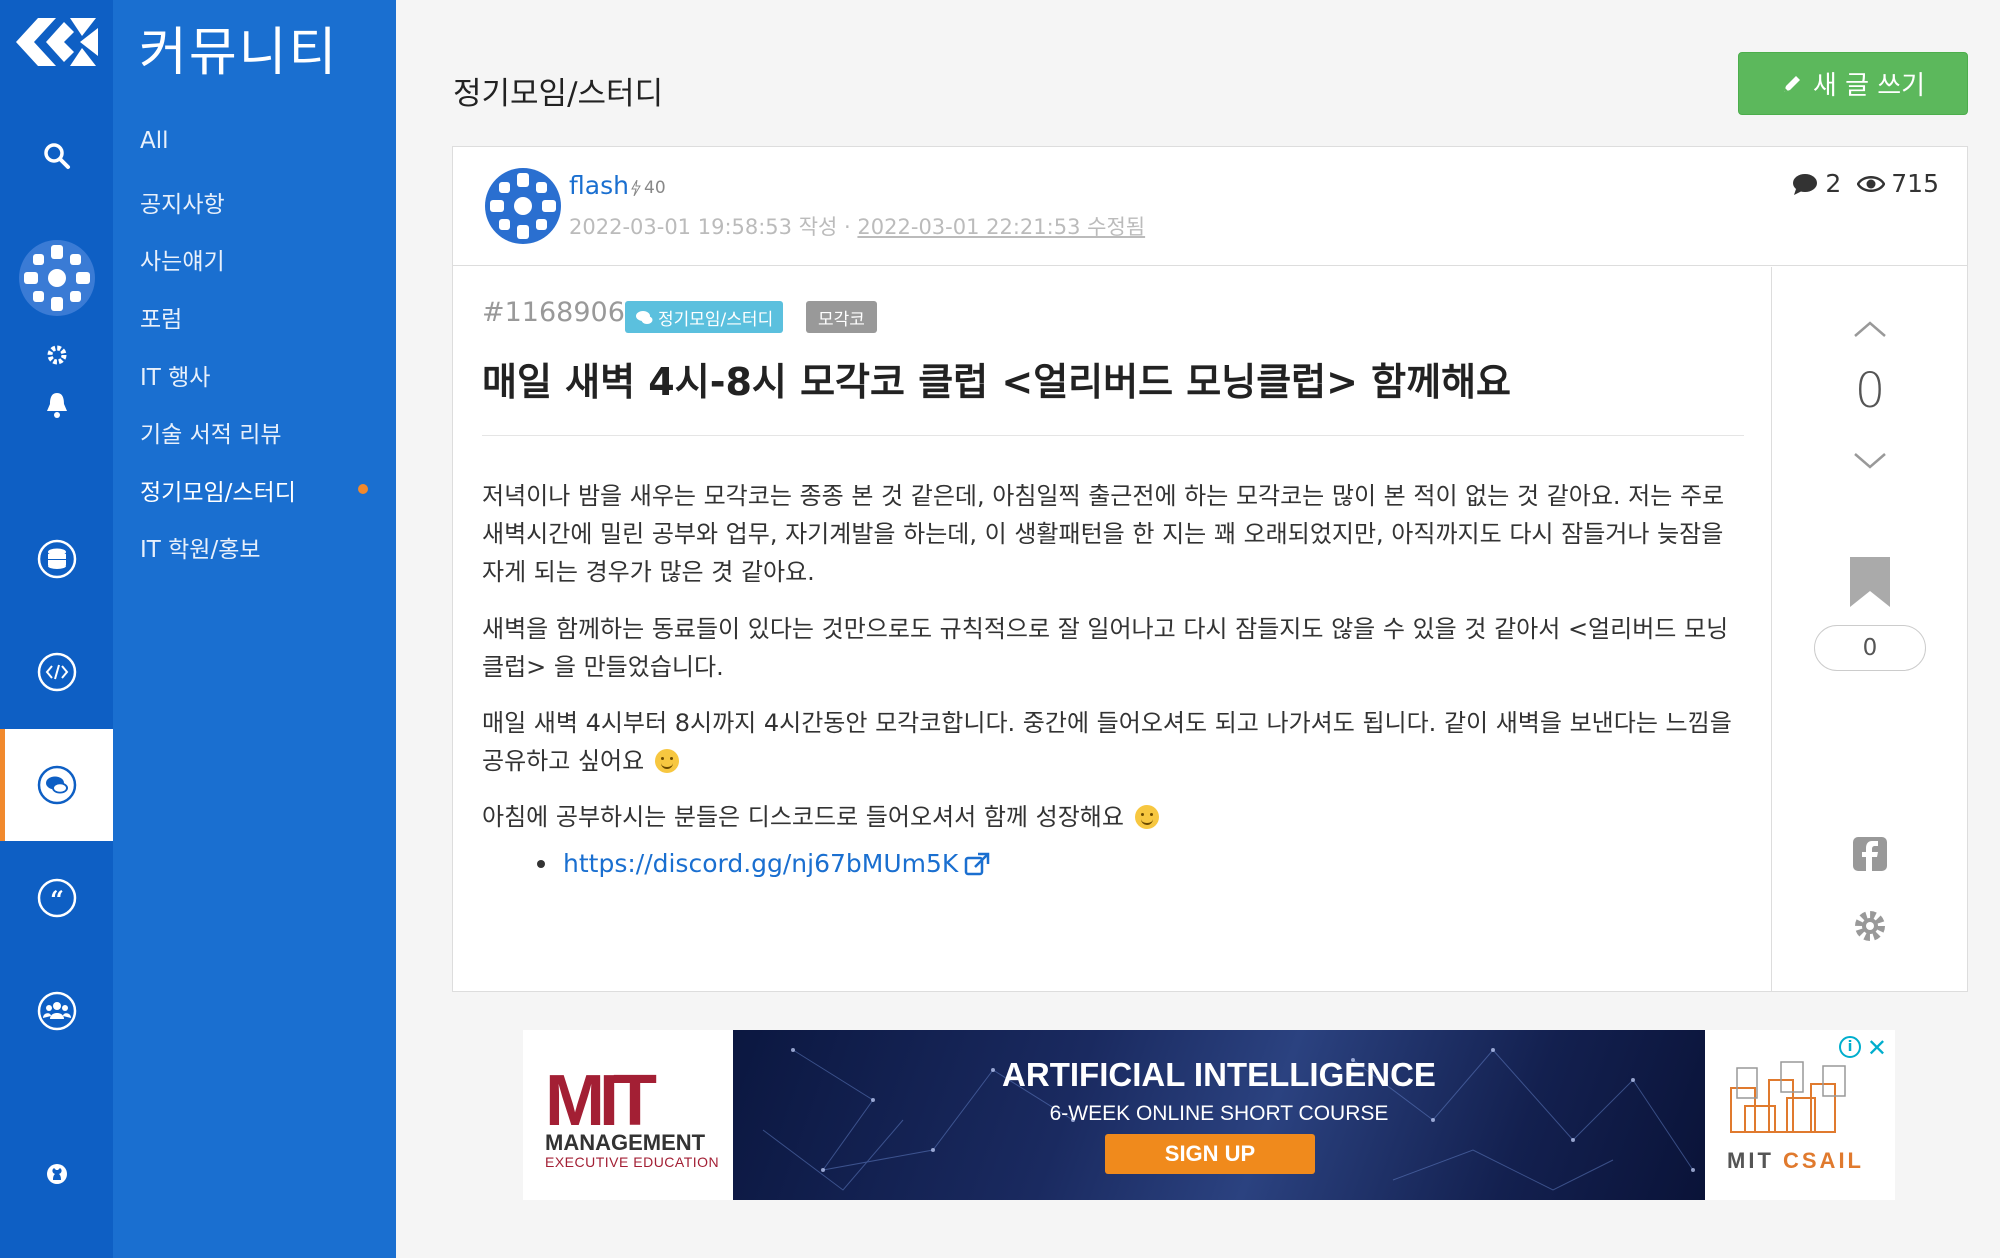  I want to click on ad-partner-logo: MIT CSAIL, so click(1795, 1161).